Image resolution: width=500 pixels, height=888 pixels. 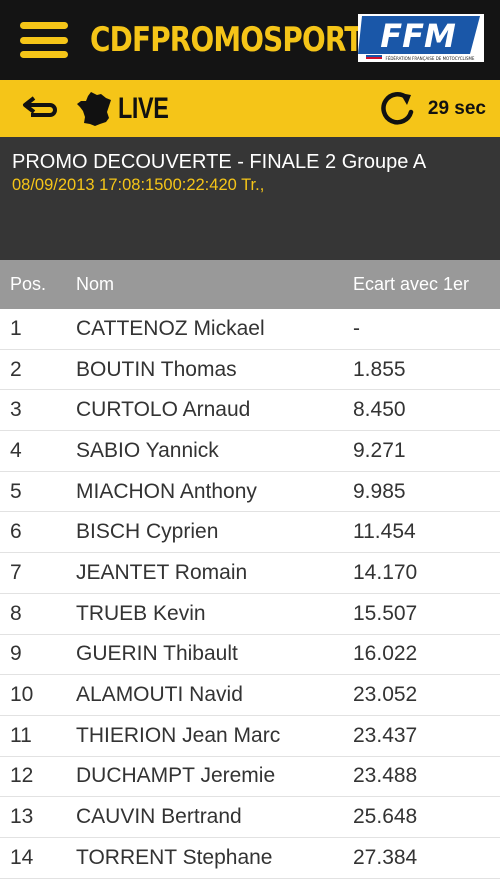 What do you see at coordinates (147, 532) in the screenshot?
I see `row-name: BISCH Cyprien` at bounding box center [147, 532].